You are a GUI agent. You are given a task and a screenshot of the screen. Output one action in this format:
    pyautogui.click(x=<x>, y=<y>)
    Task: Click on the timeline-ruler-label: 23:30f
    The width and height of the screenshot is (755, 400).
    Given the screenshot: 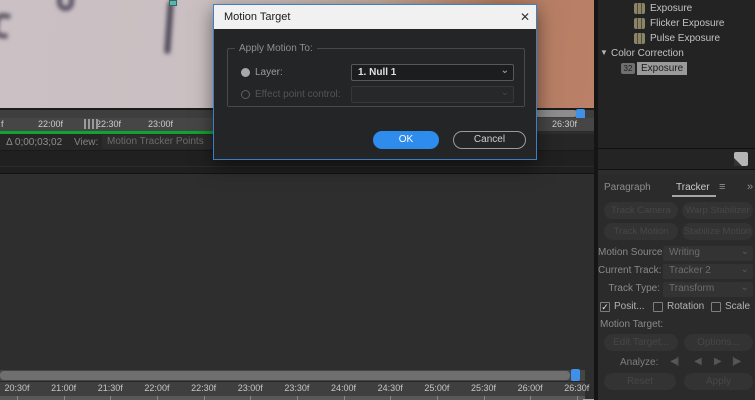 What is the action you would take?
    pyautogui.click(x=297, y=388)
    